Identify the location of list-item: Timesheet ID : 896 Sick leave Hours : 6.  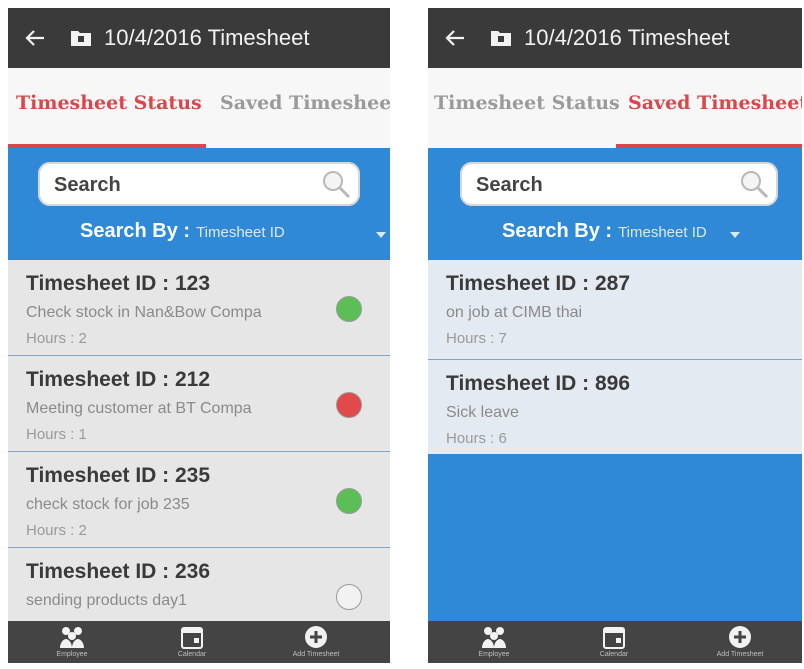
(615, 407).